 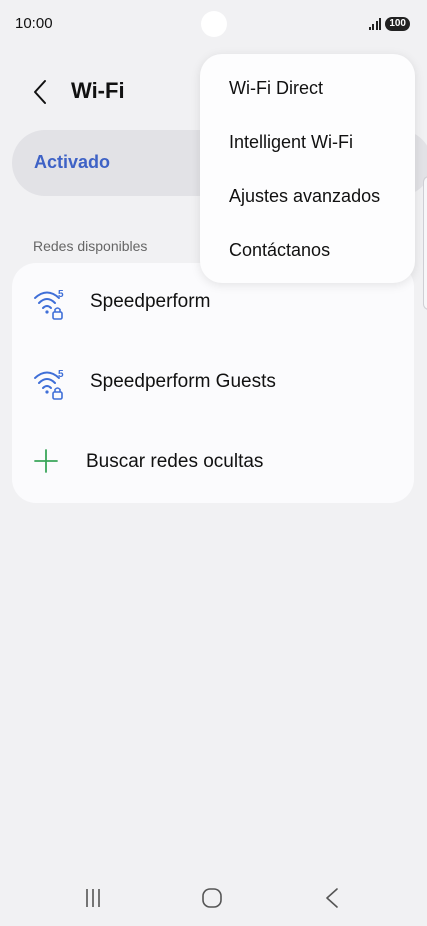 I want to click on camera-cutout, so click(x=214, y=24).